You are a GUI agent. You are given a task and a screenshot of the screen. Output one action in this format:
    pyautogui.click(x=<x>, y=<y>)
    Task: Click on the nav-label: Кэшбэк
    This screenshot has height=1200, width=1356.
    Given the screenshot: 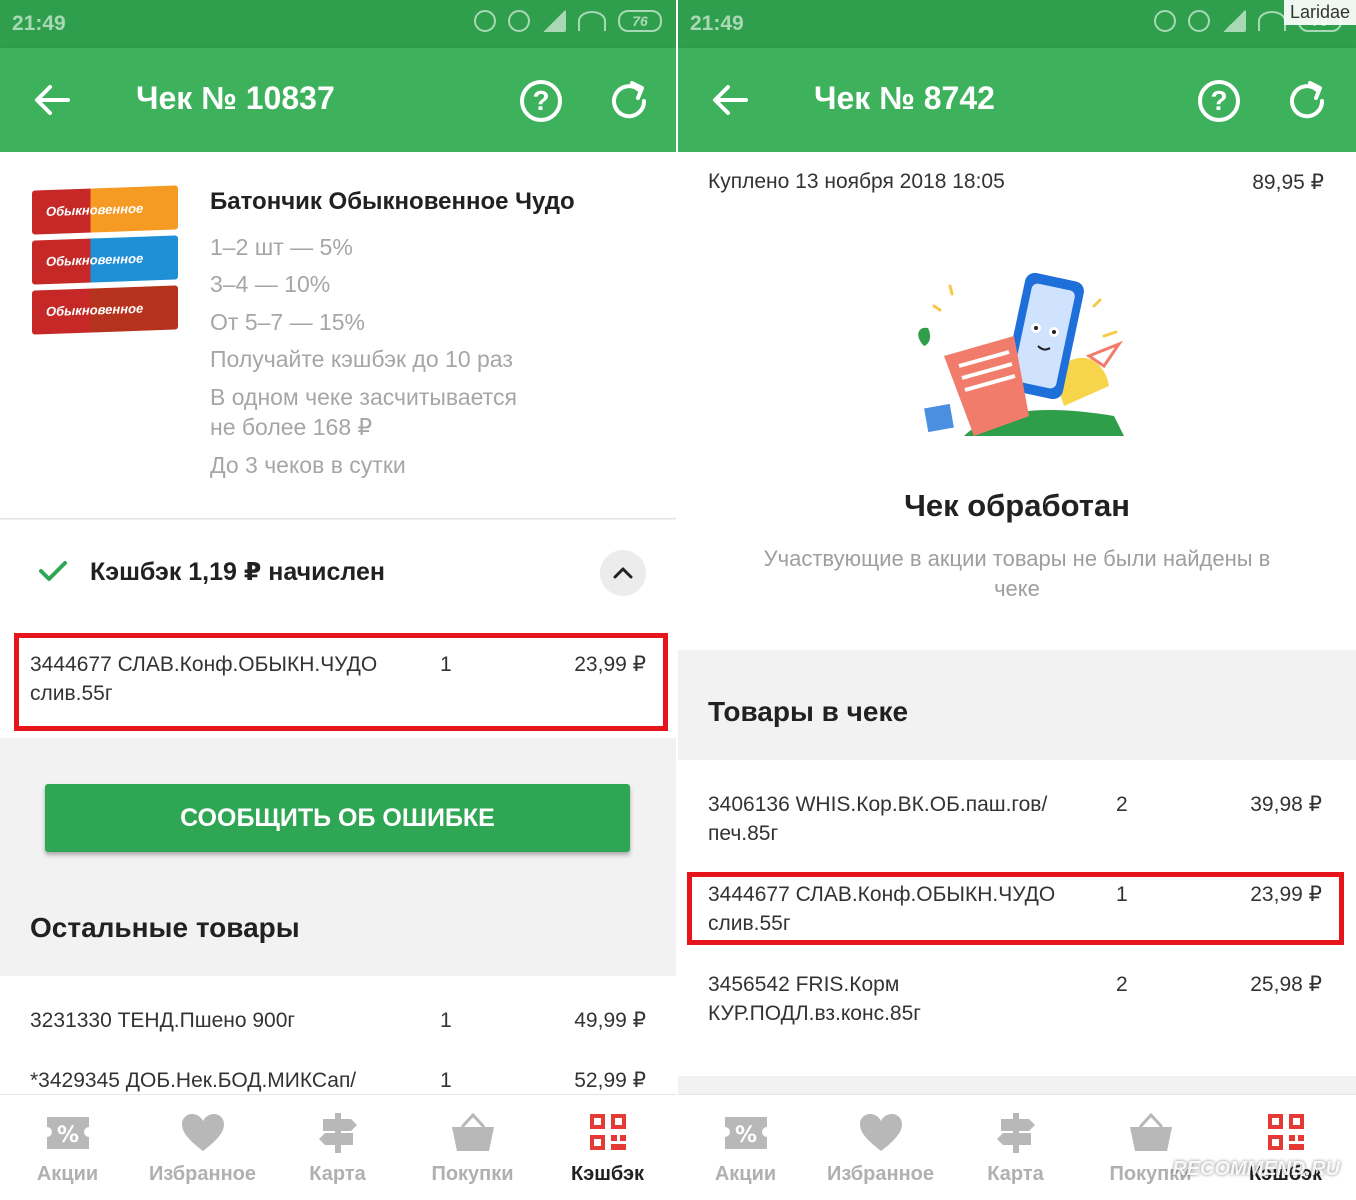 What is the action you would take?
    pyautogui.click(x=607, y=1174)
    